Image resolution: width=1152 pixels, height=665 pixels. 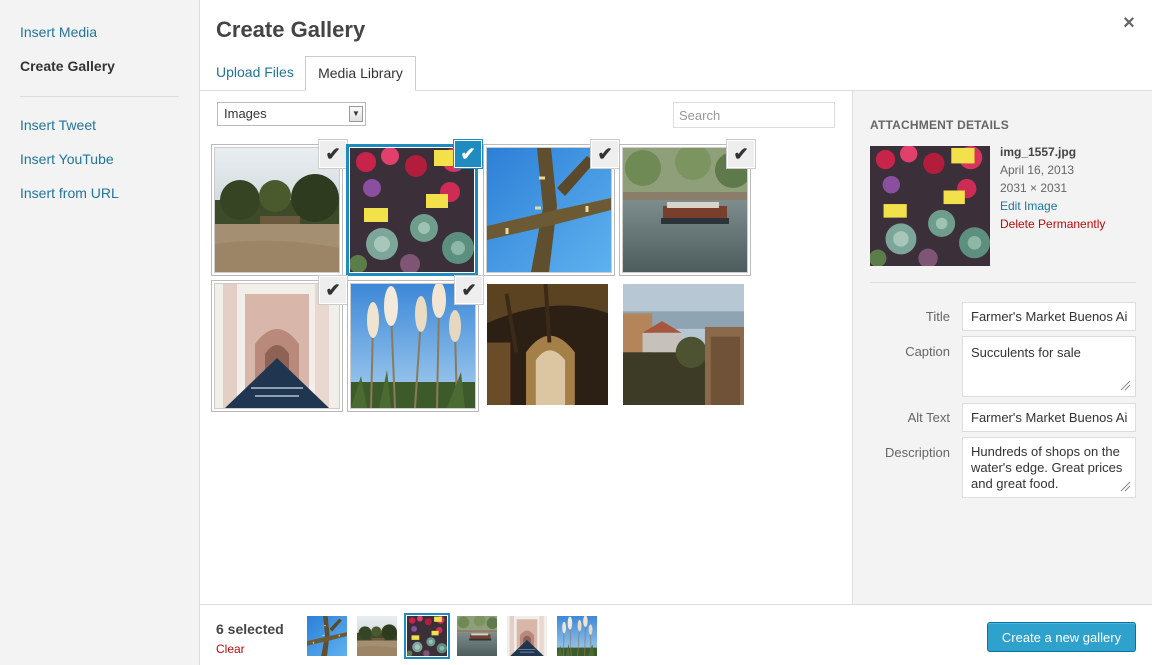 What do you see at coordinates (427, 636) in the screenshot?
I see `selected-thumb-flower-market` at bounding box center [427, 636].